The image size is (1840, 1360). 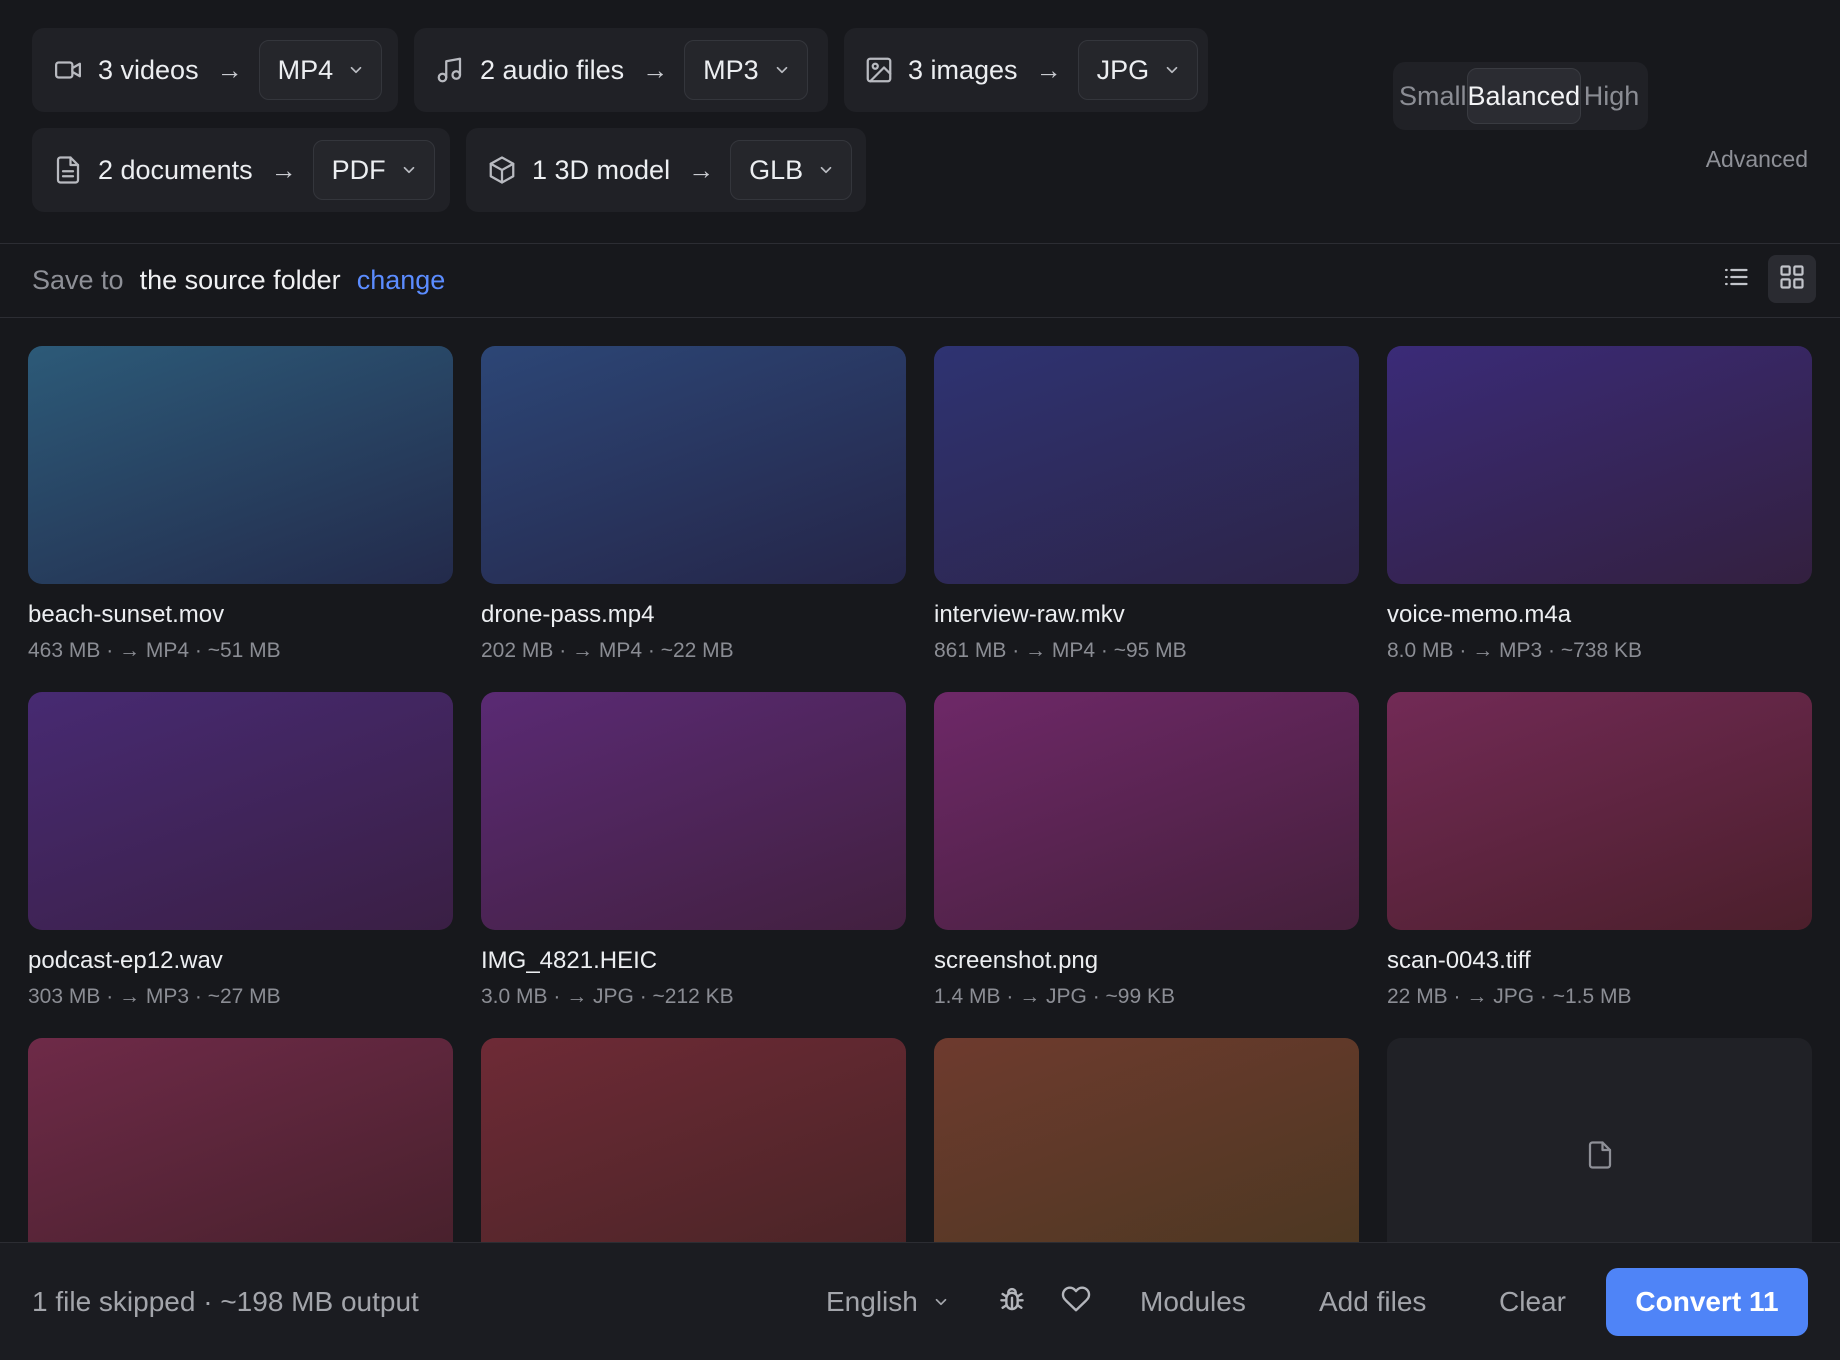 What do you see at coordinates (358, 169) in the screenshot?
I see `format-value: PDF` at bounding box center [358, 169].